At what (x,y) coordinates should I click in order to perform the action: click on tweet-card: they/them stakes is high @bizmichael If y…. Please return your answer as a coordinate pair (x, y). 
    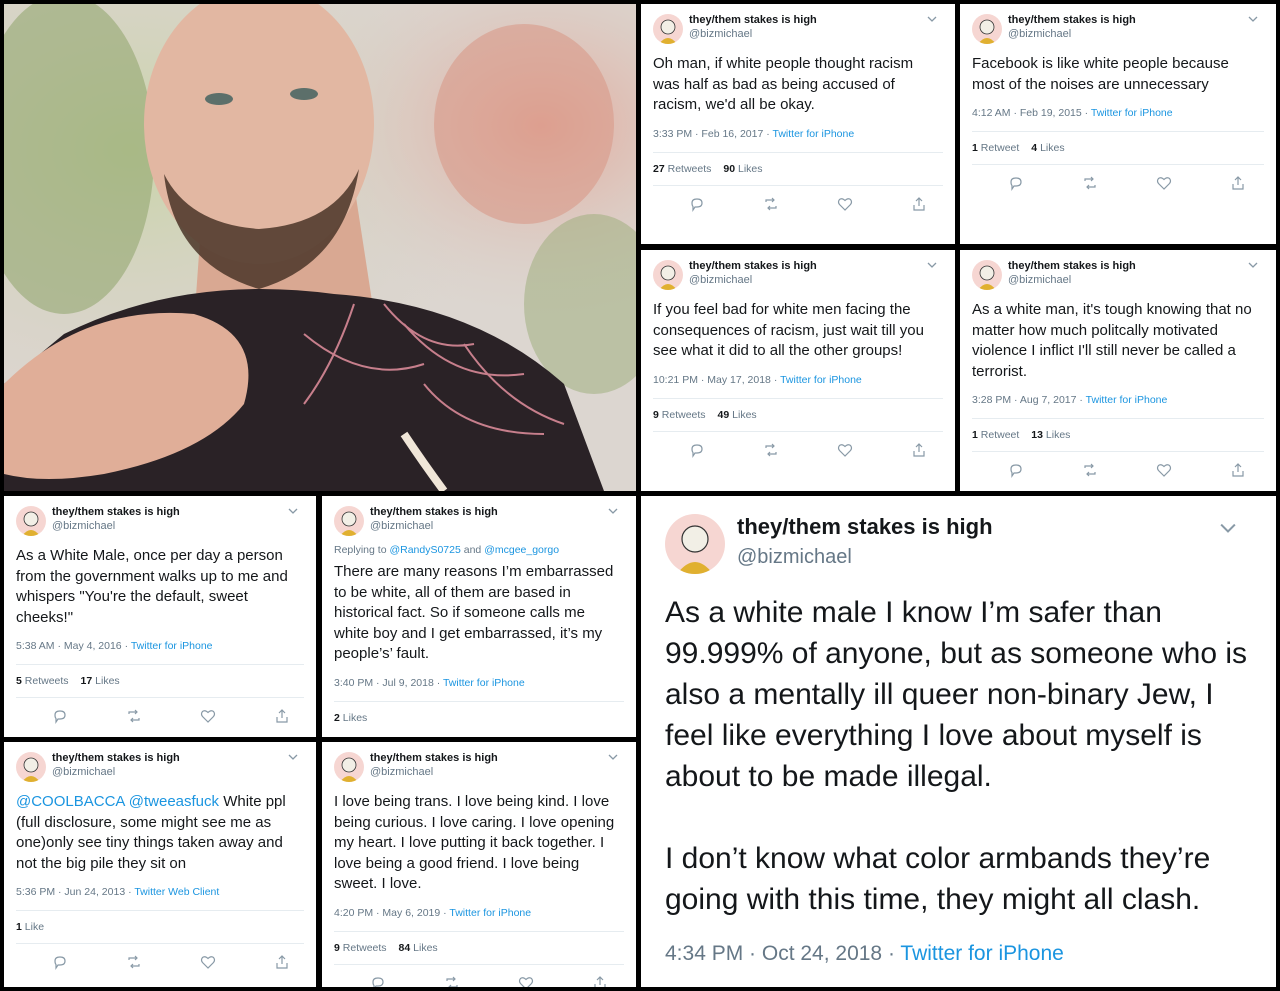
    Looking at the image, I should click on (798, 370).